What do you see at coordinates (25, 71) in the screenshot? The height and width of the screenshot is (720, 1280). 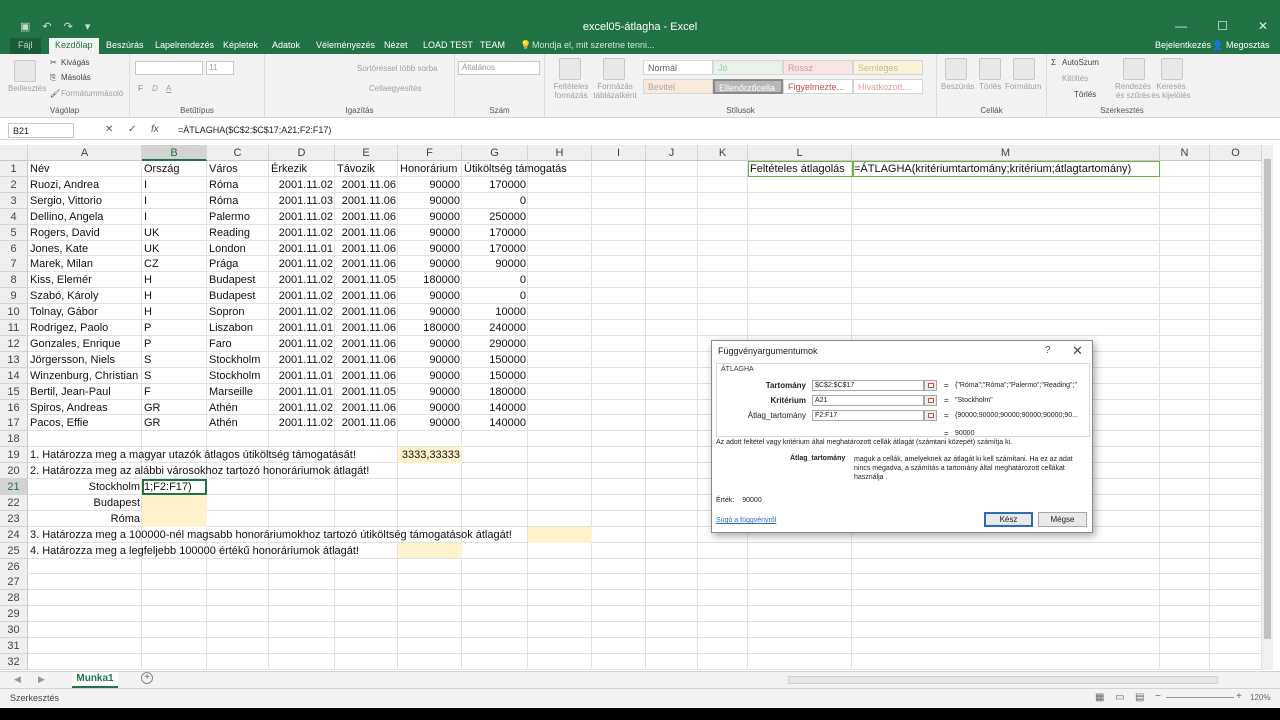 I see `paste-icon` at bounding box center [25, 71].